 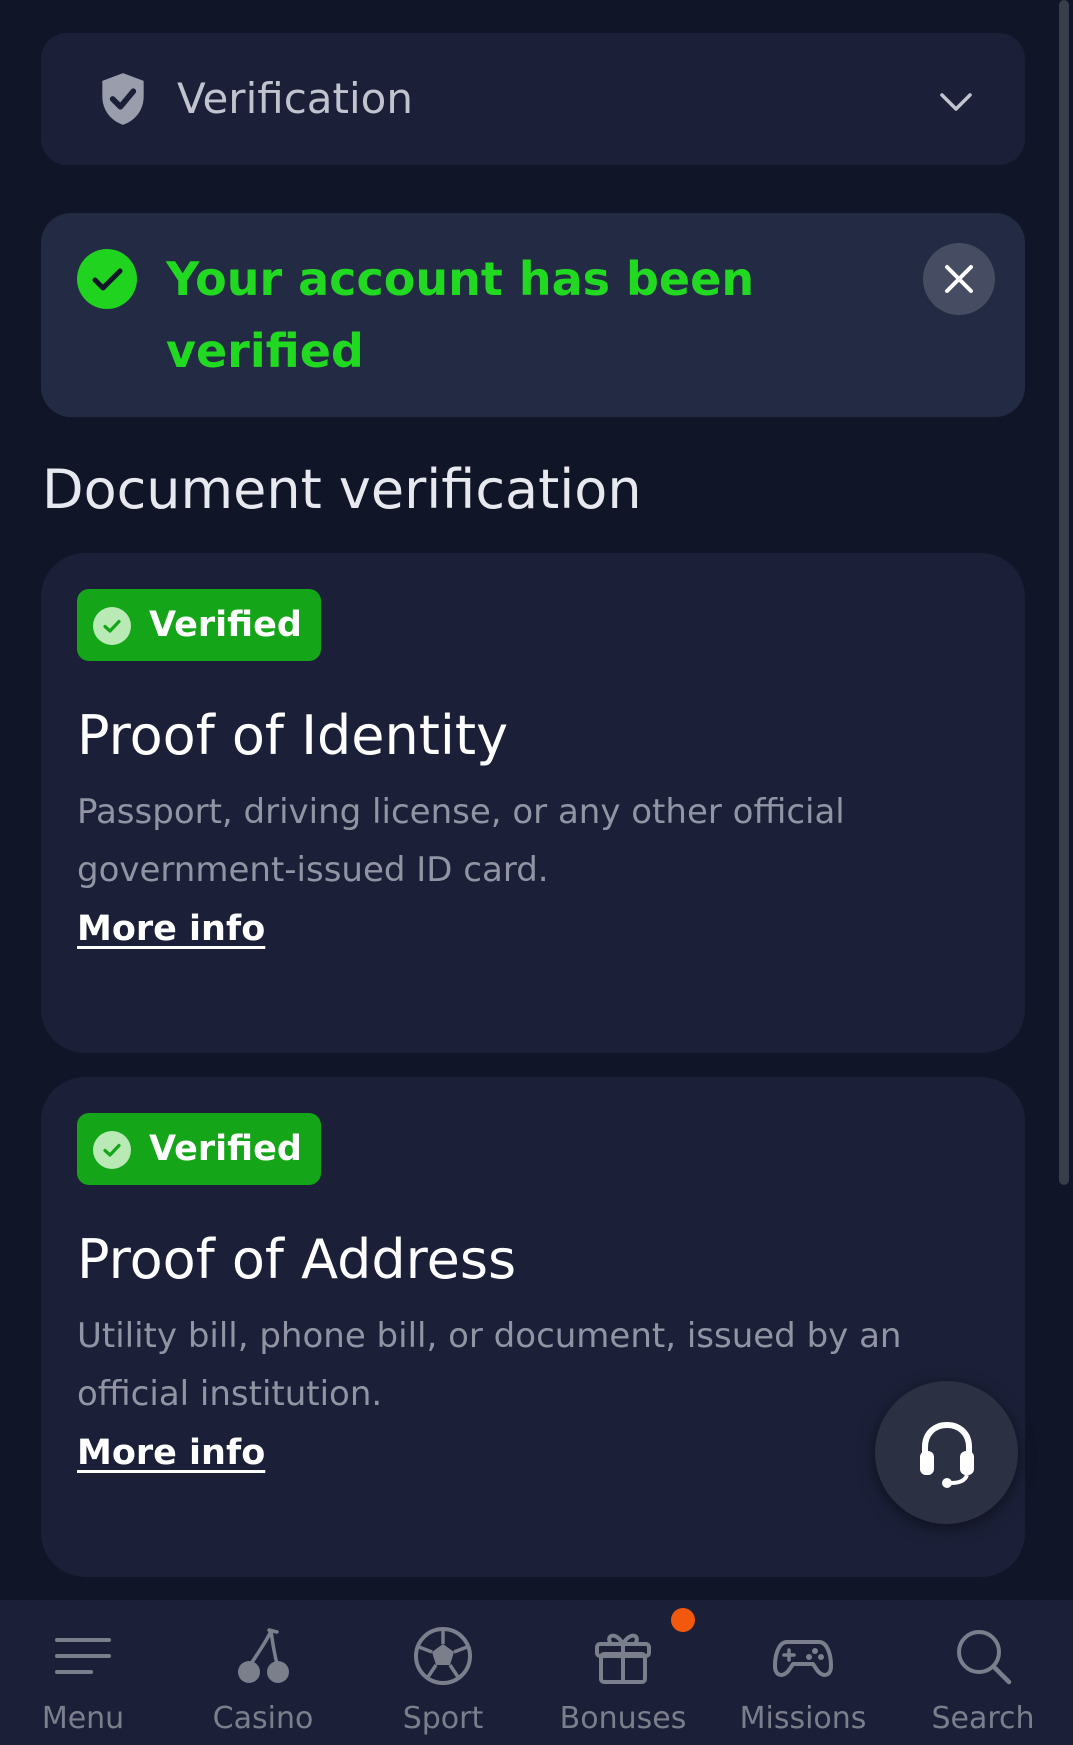 I want to click on nav-item-sport: Sport, so click(x=443, y=1672).